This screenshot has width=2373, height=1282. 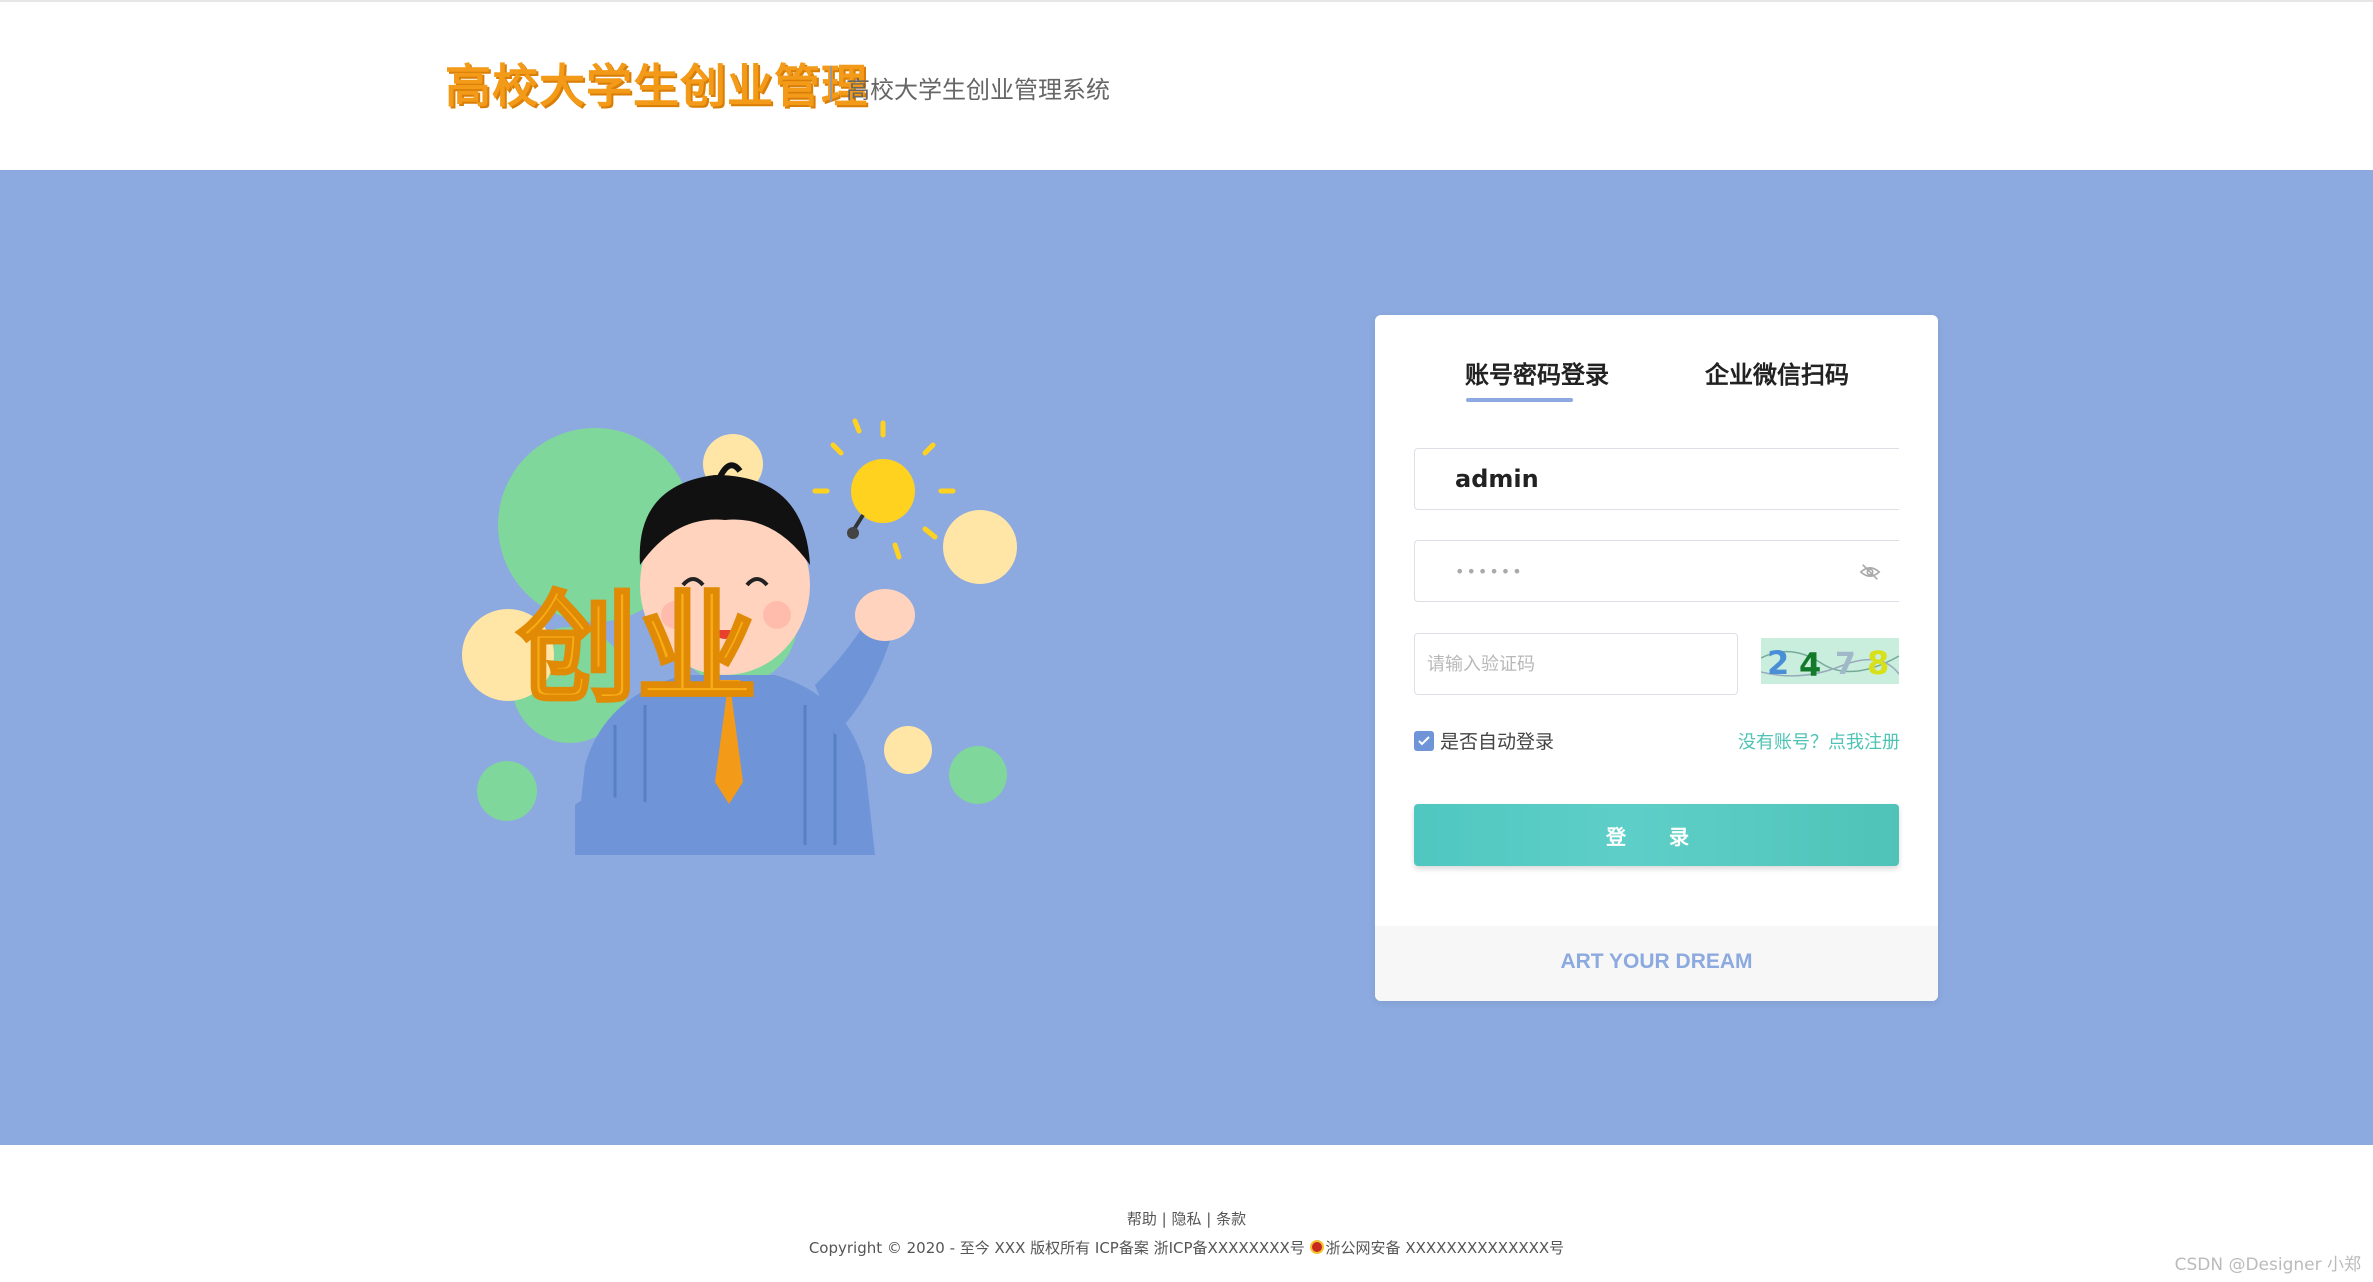 I want to click on bg-circle-green-small, so click(x=507, y=791).